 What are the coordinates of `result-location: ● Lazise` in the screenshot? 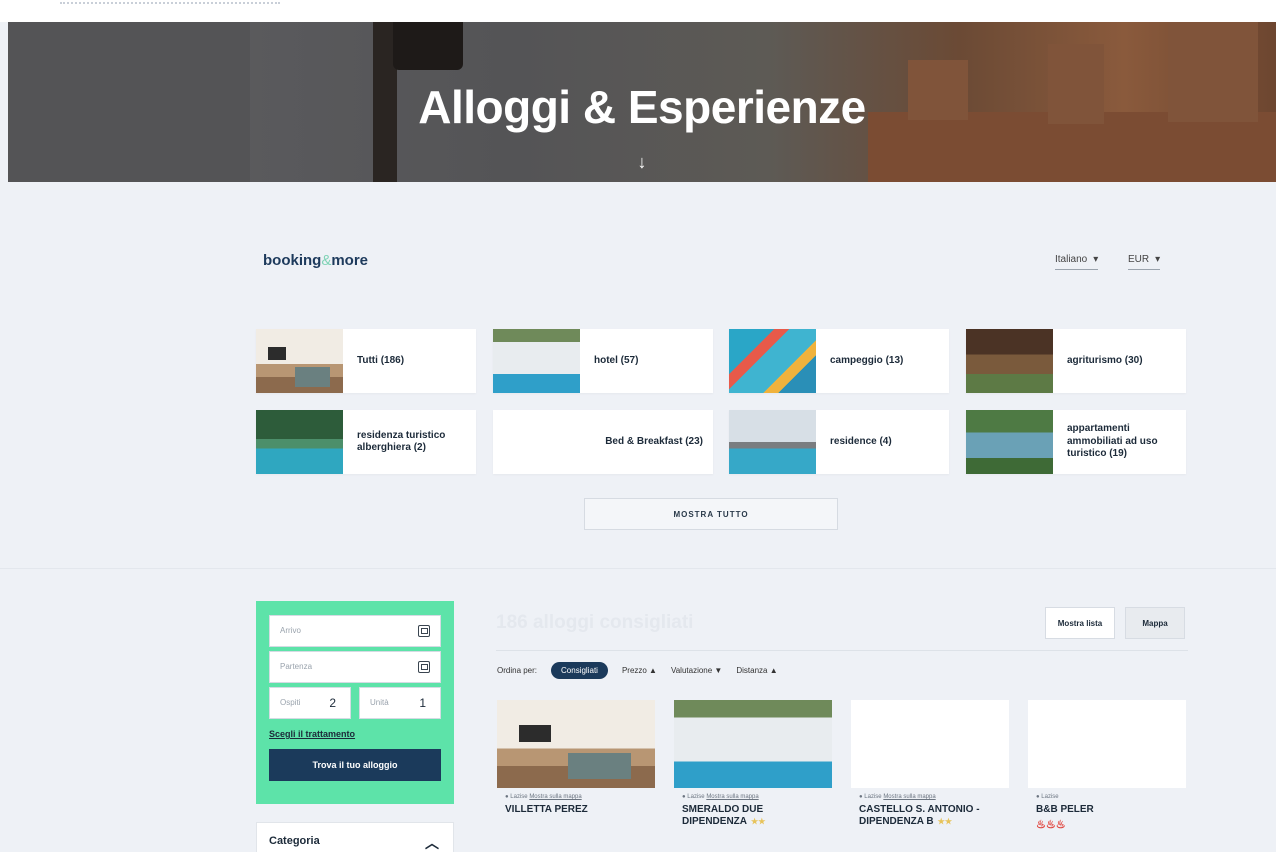 It's located at (1107, 797).